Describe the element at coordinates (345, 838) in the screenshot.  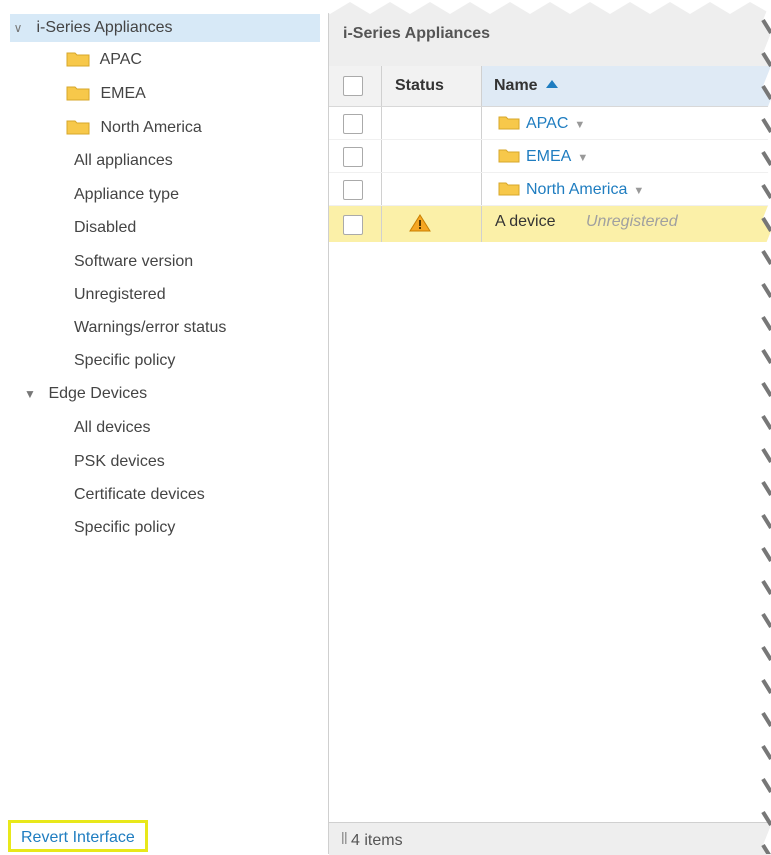
I see `resize-grip-icon` at that location.